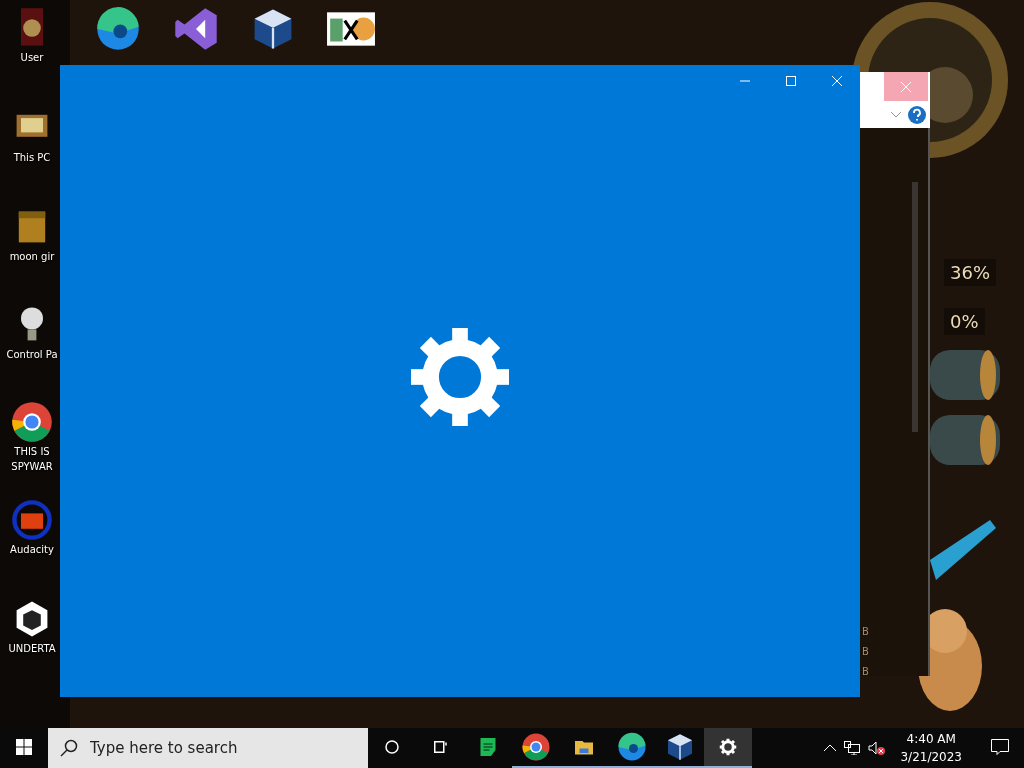  What do you see at coordinates (32, 549) in the screenshot?
I see `icon-label: Audacity` at bounding box center [32, 549].